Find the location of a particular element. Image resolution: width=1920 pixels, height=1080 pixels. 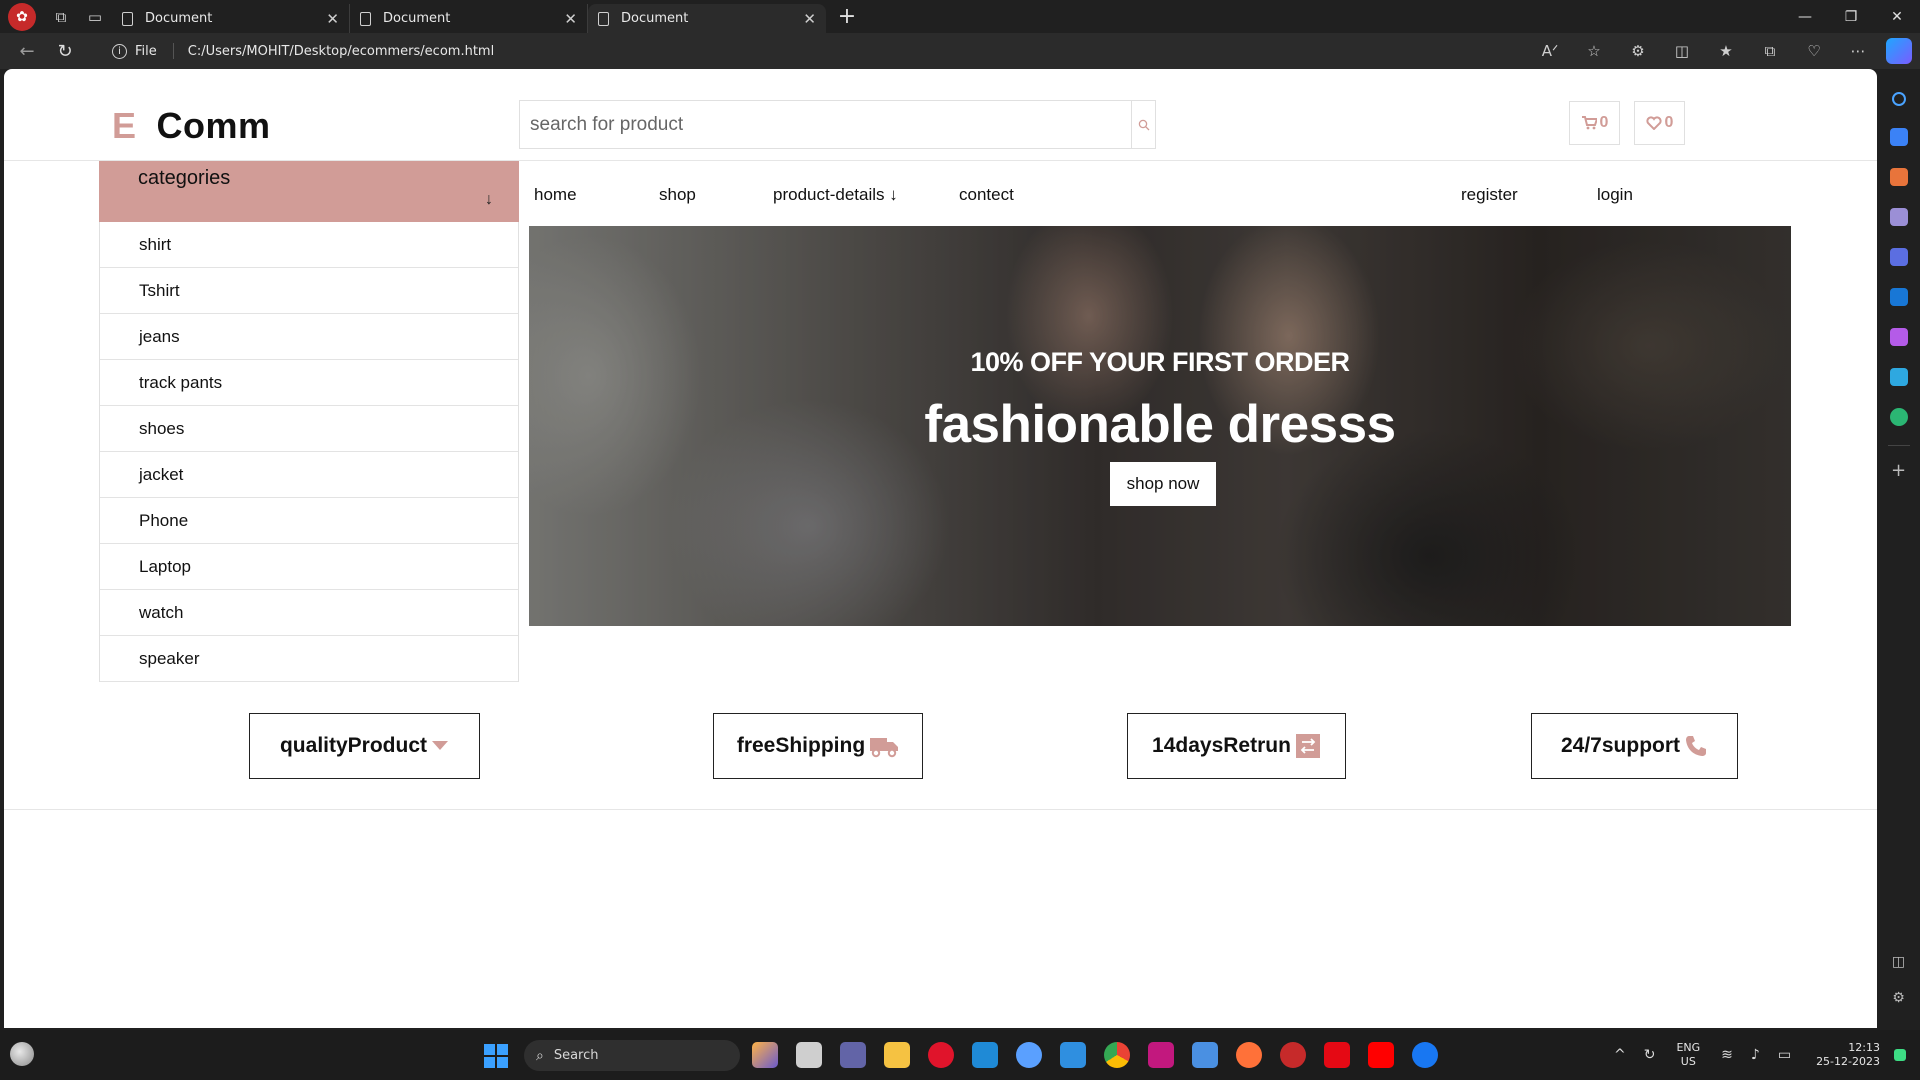

search-button is located at coordinates (1143, 124).